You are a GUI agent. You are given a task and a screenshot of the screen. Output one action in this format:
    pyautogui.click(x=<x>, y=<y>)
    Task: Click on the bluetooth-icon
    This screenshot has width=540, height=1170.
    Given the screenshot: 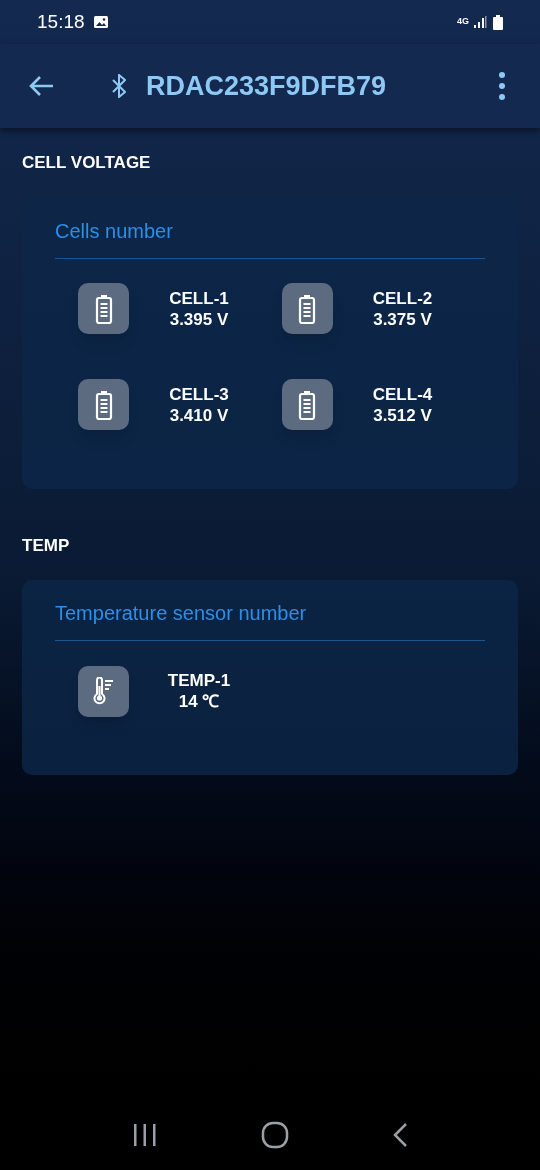 What is the action you would take?
    pyautogui.click(x=119, y=86)
    